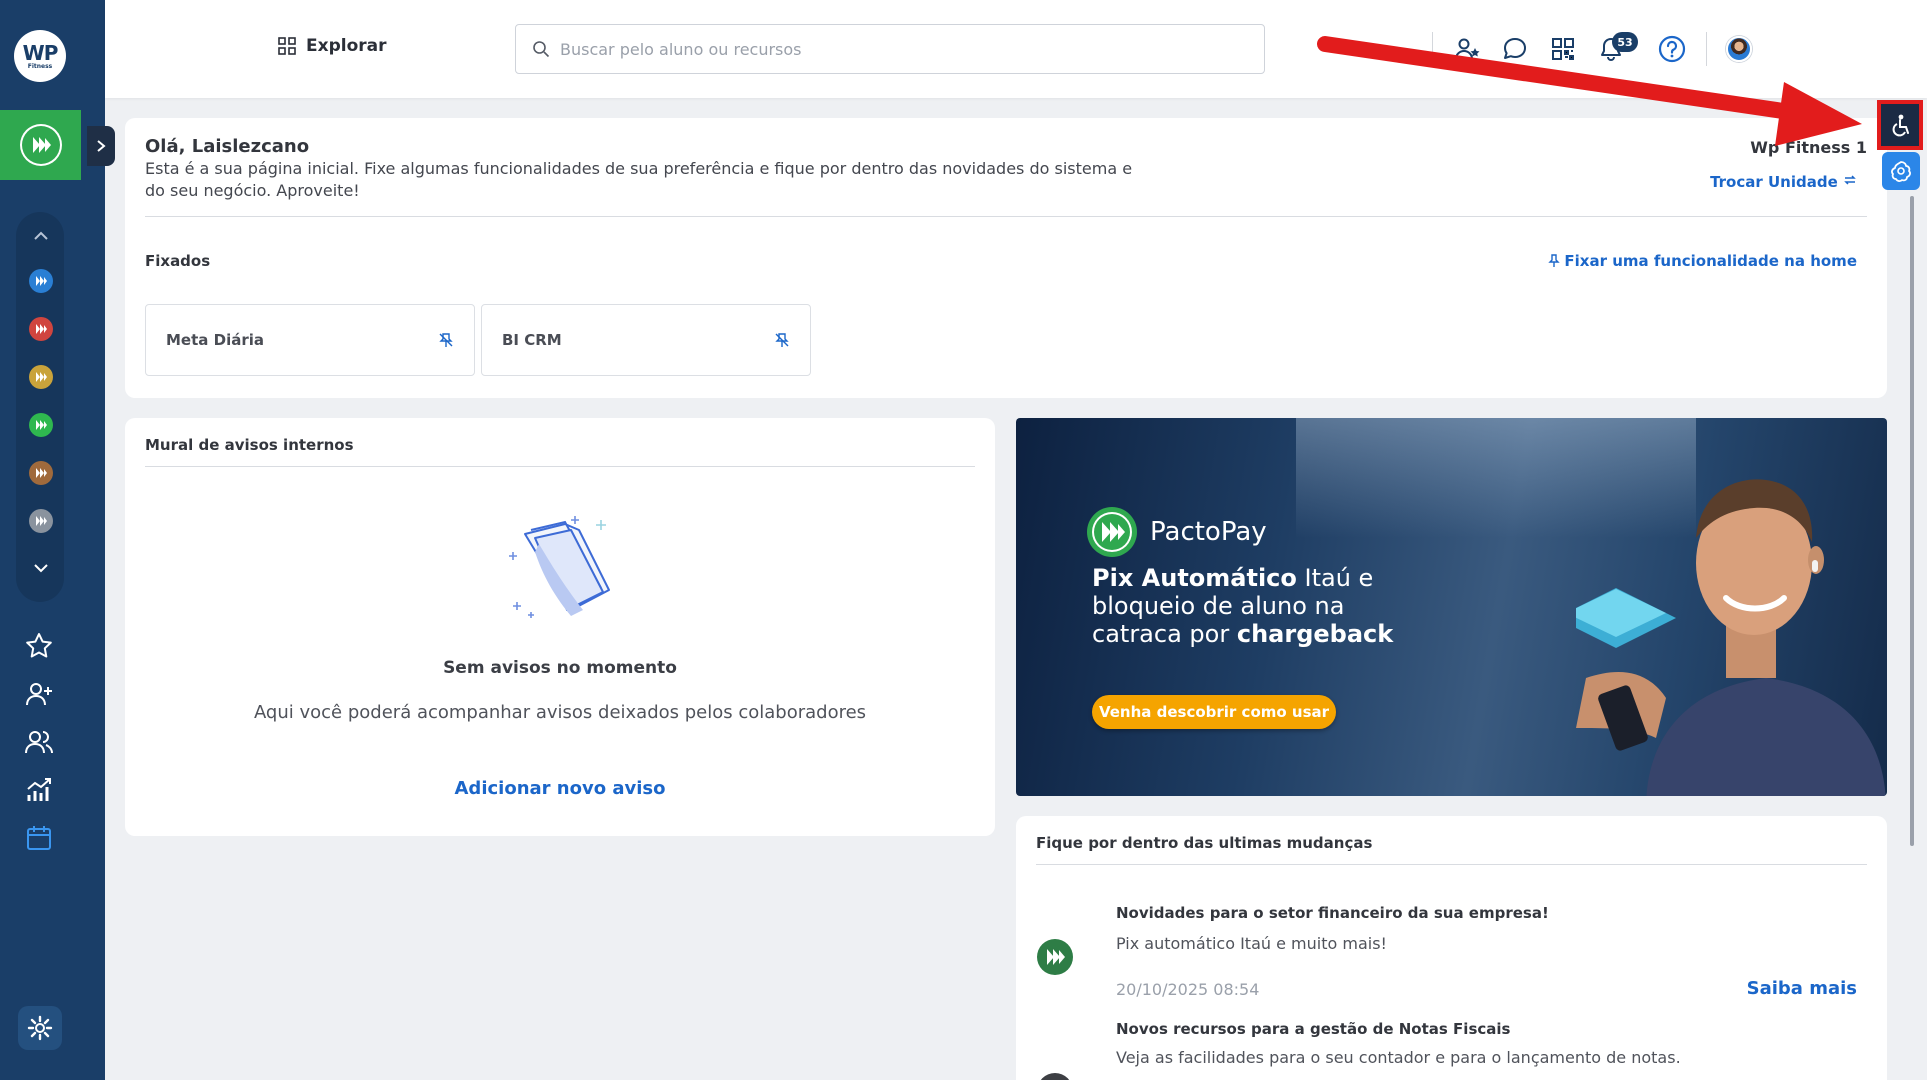  I want to click on settings-button, so click(40, 1028).